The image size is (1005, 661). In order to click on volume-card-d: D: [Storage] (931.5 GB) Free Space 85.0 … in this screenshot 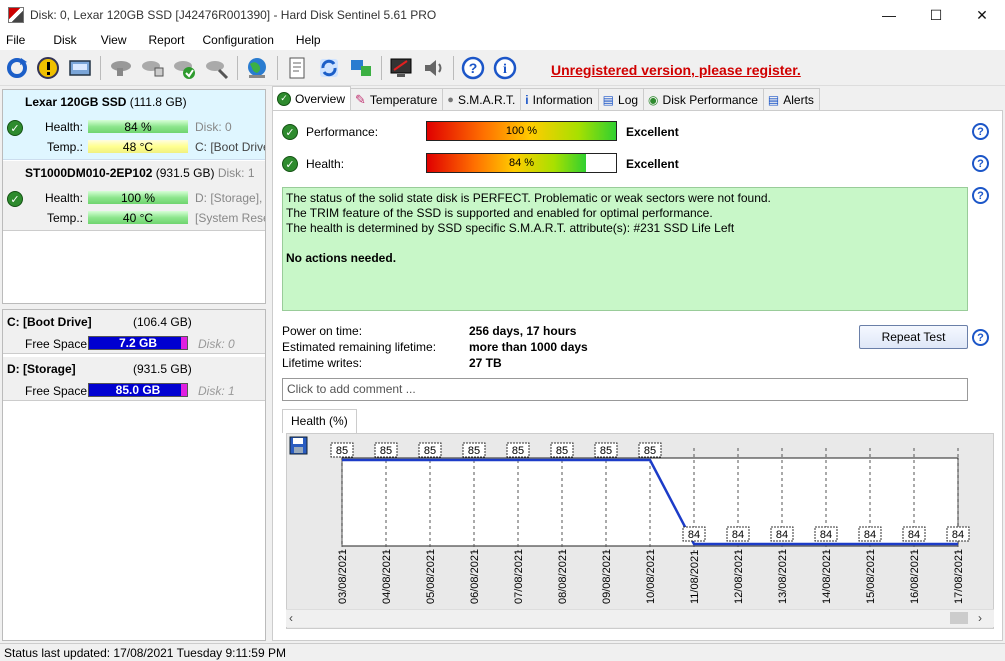, I will do `click(134, 379)`.